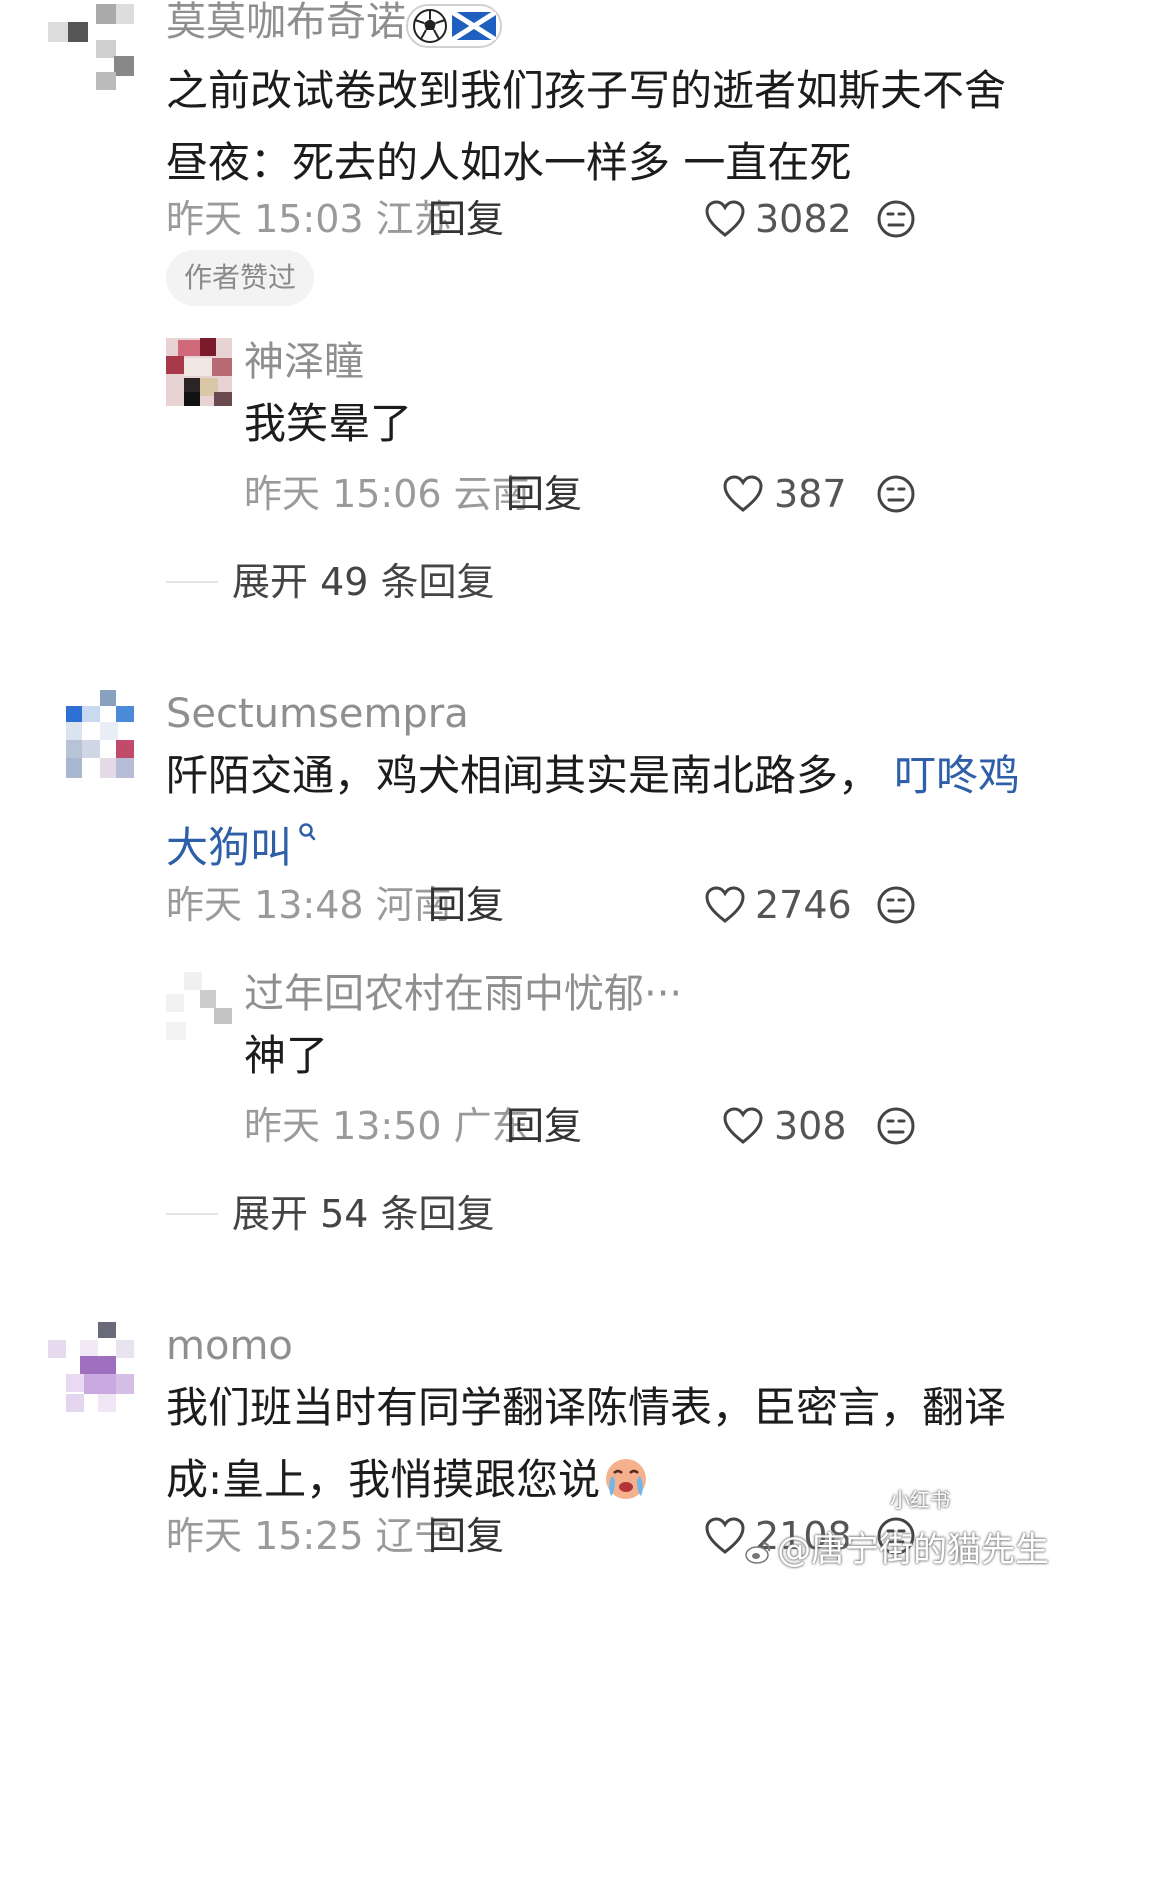 The height and width of the screenshot is (1888, 1172). What do you see at coordinates (586, 1407) in the screenshot?
I see `comment-text: 我们班当时有同学翻译陈情表，臣密言，翻译` at bounding box center [586, 1407].